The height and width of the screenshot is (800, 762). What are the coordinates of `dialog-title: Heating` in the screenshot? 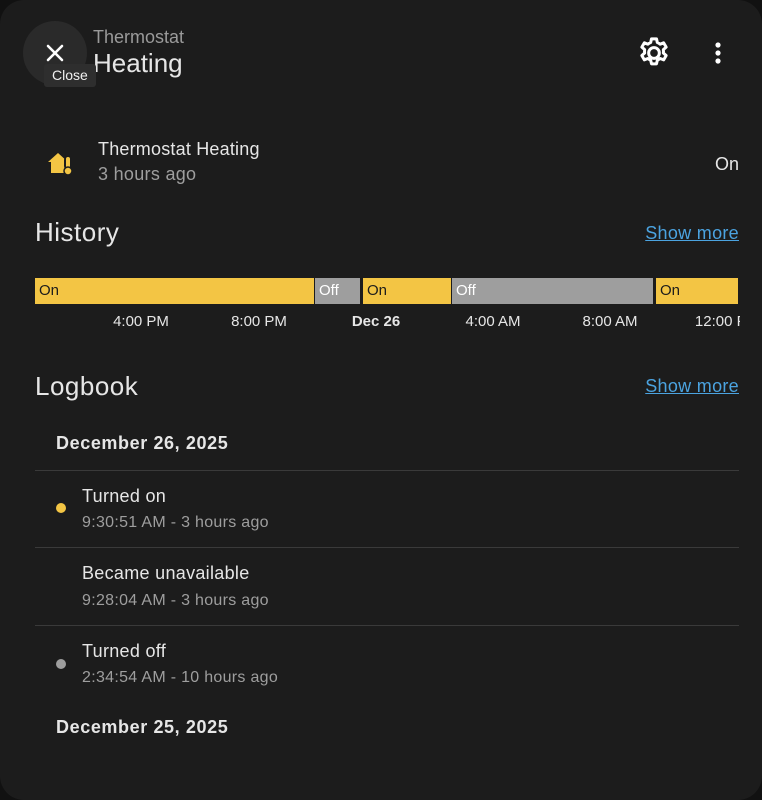 It's located at (138, 63).